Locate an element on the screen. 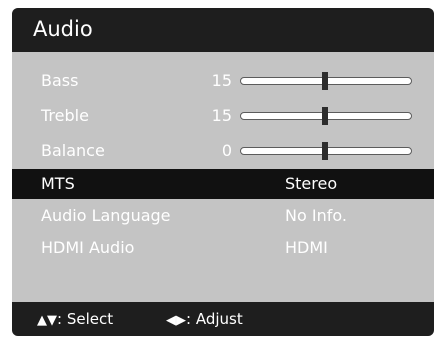 This screenshot has height=343, width=444. balance-label: Balance is located at coordinates (73, 150).